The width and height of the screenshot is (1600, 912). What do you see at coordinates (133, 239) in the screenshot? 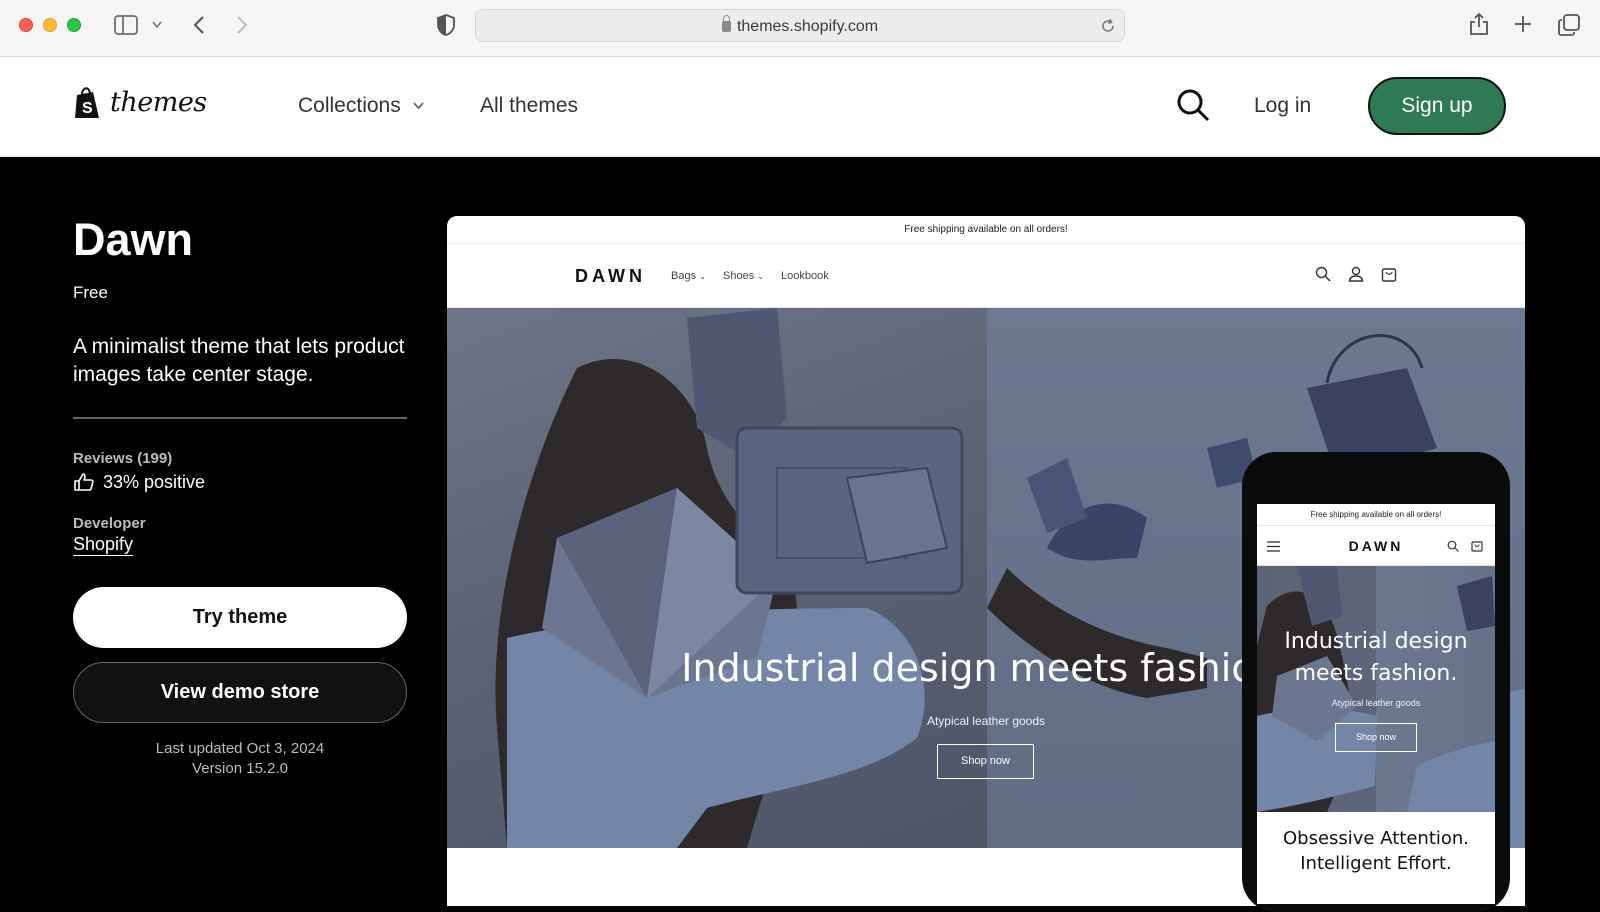
I see `theme-title: Dawn` at bounding box center [133, 239].